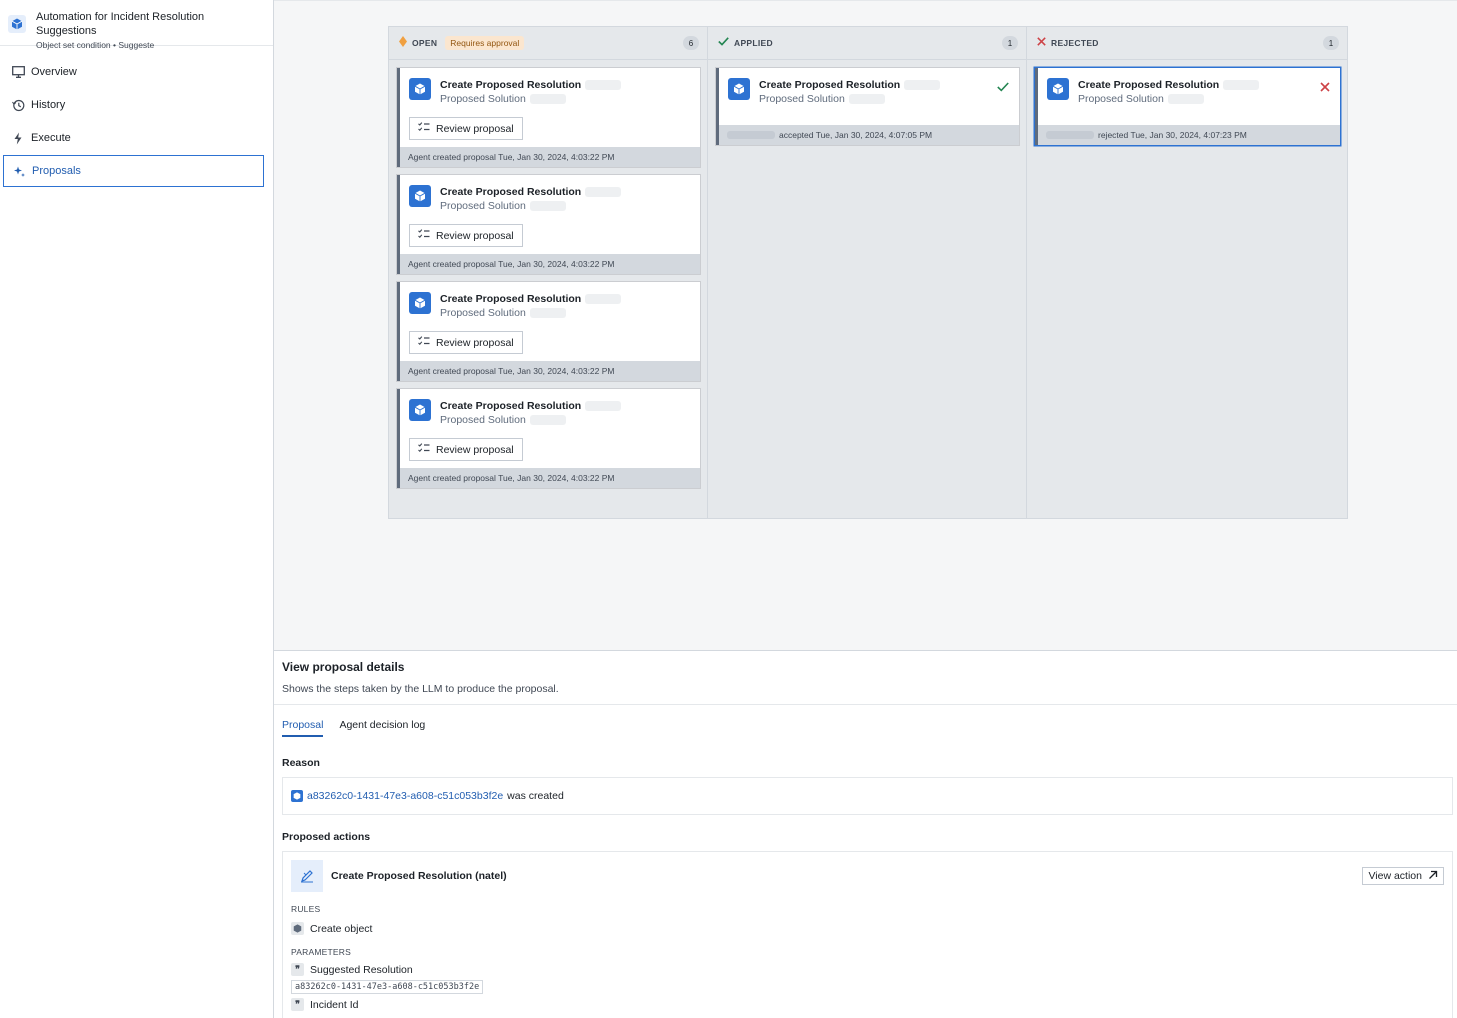 This screenshot has width=1457, height=1018. Describe the element at coordinates (133, 138) in the screenshot. I see `sidebar-item-execute: Execute` at that location.